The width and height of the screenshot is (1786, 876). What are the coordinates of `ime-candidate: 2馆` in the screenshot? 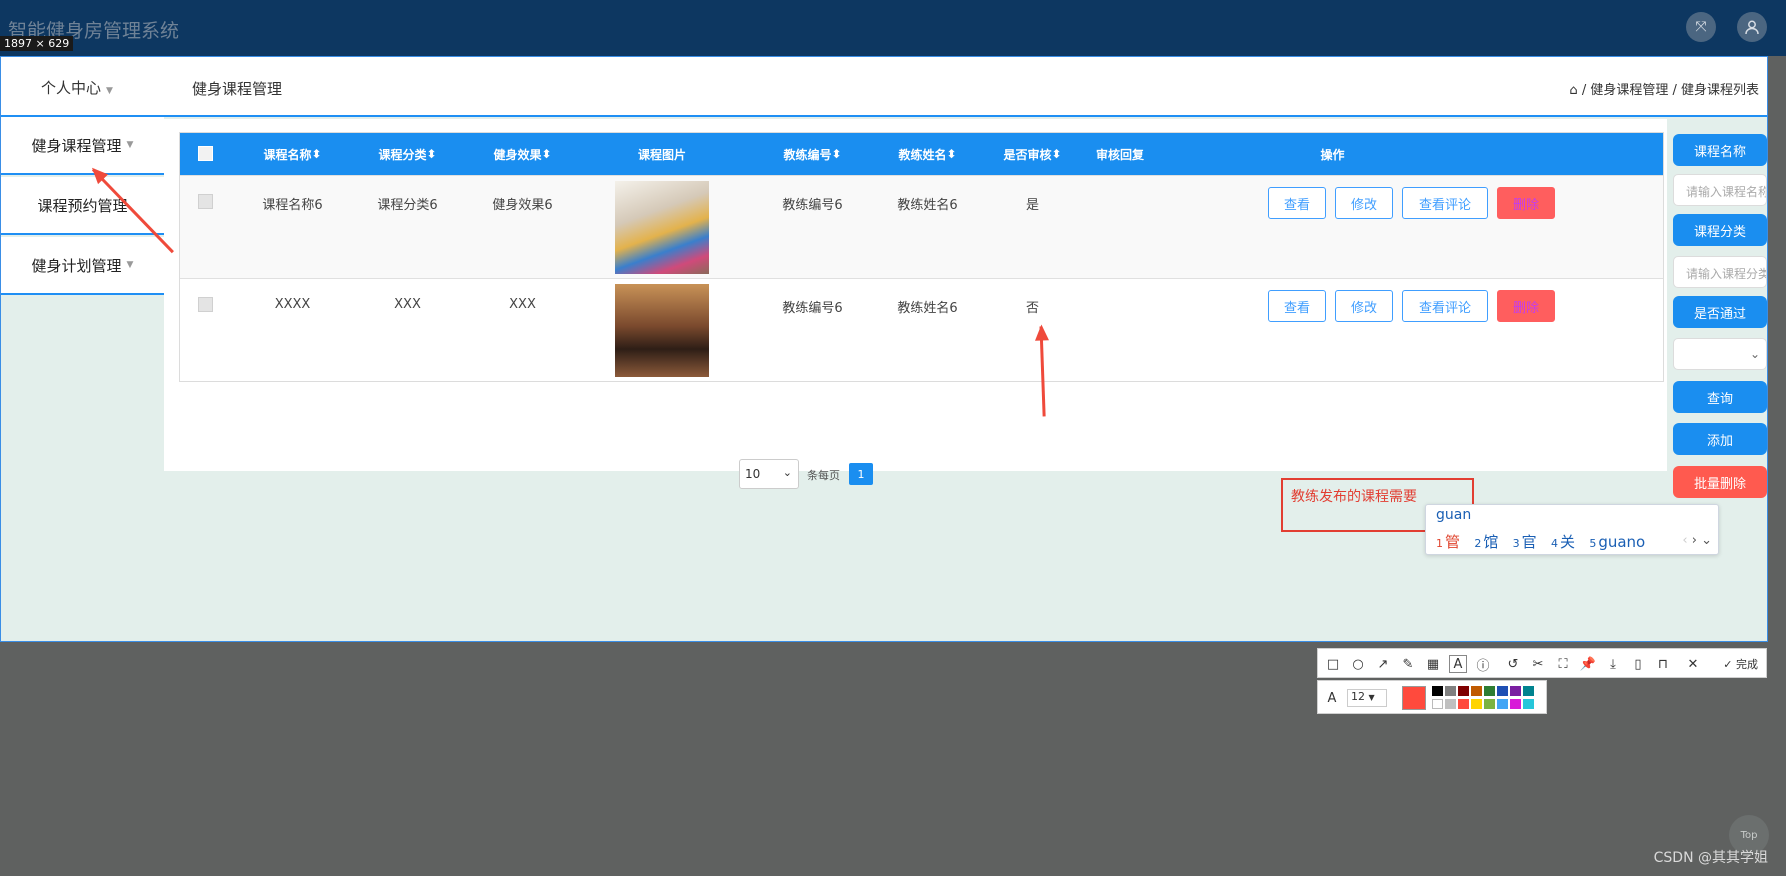 It's located at (1486, 542).